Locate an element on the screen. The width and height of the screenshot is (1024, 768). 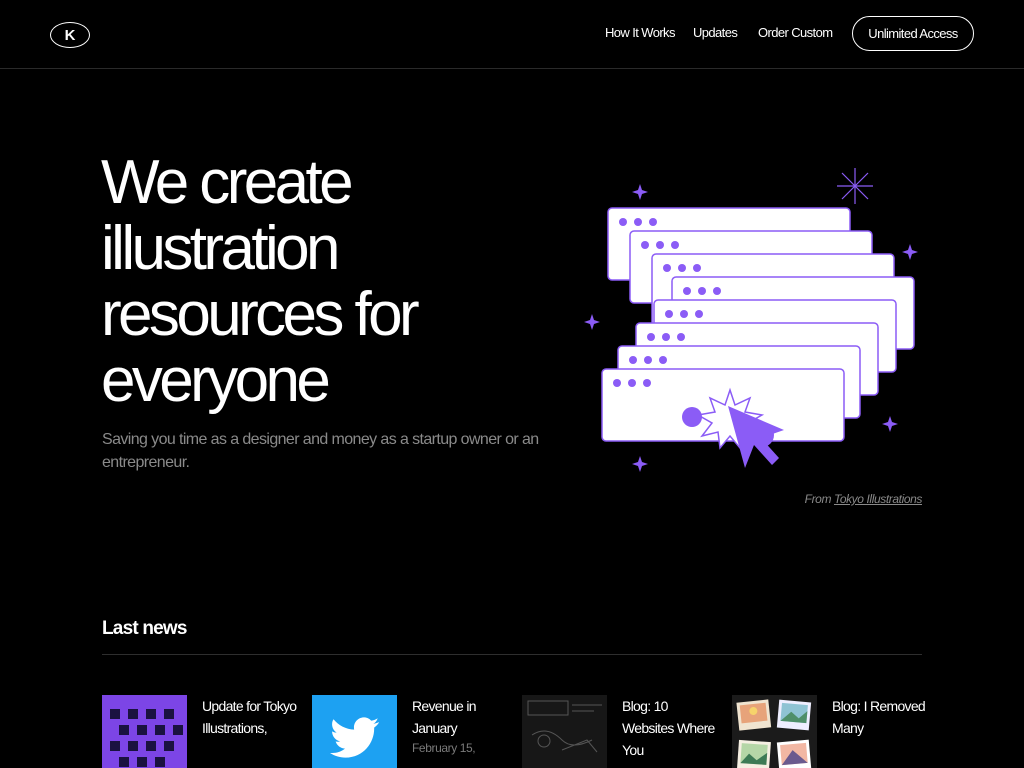
logo: K is located at coordinates (70, 35).